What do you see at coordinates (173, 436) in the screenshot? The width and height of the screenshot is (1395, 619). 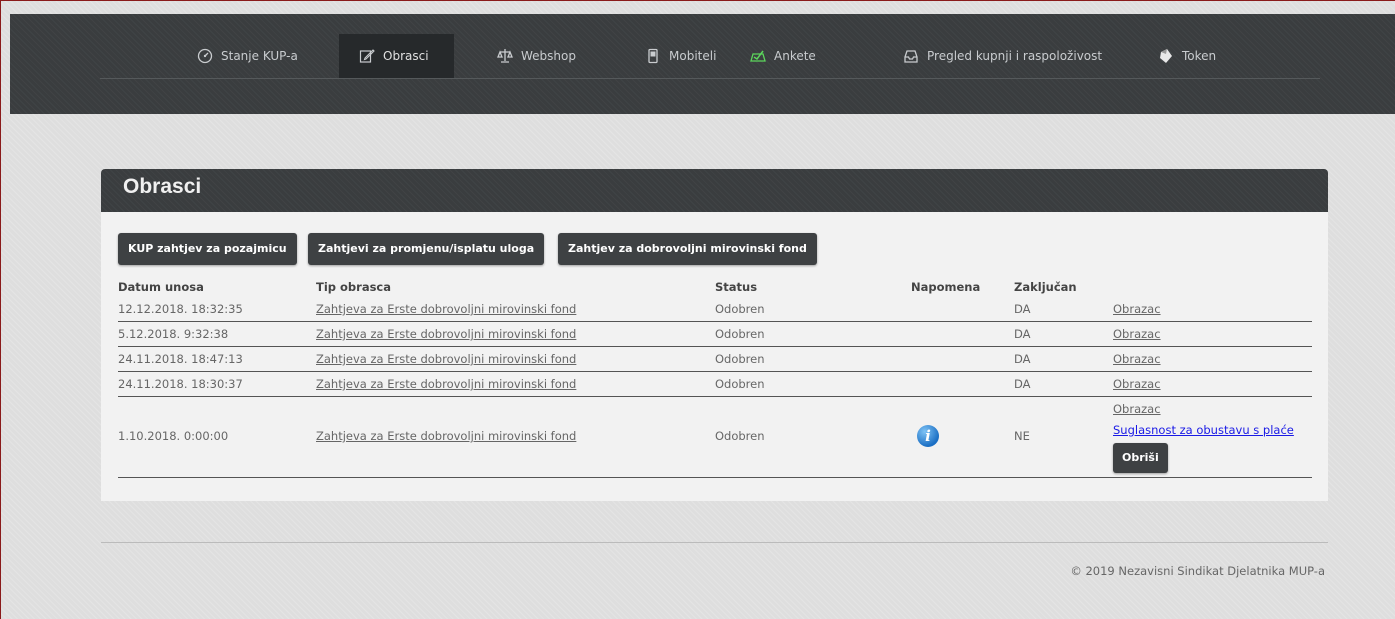 I see `cell-date: 1.10.2018. 0:00:00` at bounding box center [173, 436].